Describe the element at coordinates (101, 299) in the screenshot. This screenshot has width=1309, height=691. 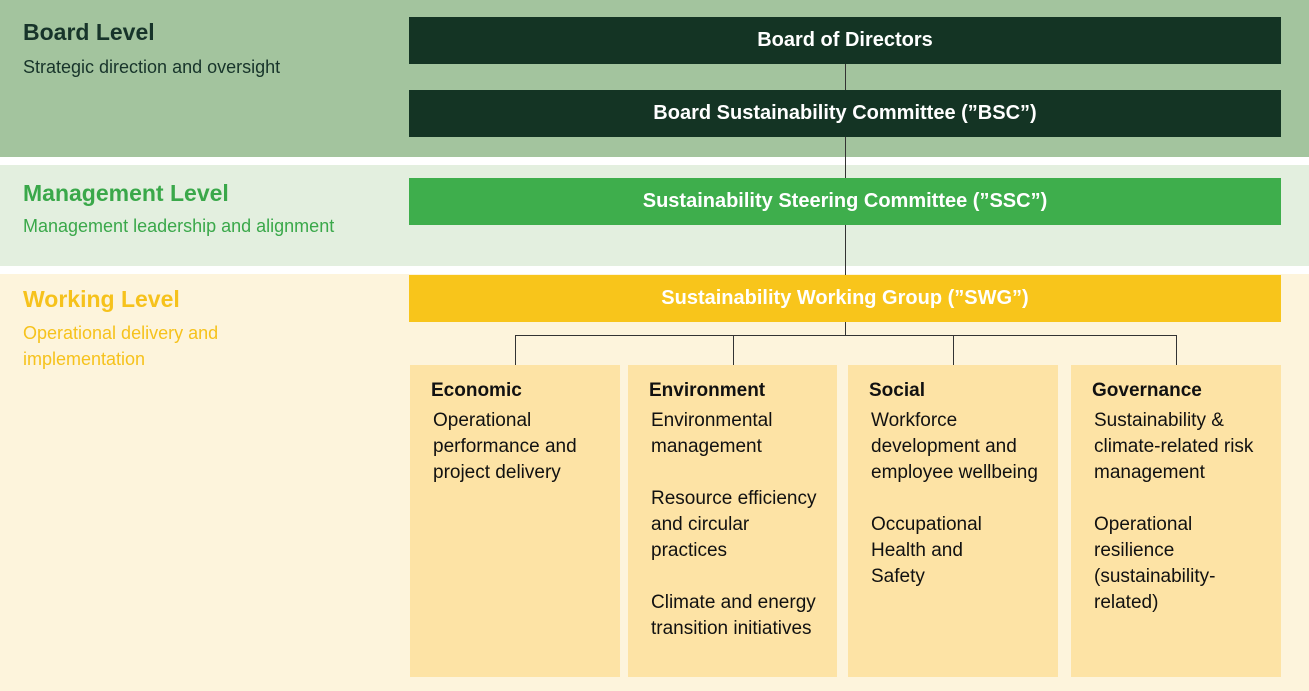
I see `working-level-title: Working Level` at that location.